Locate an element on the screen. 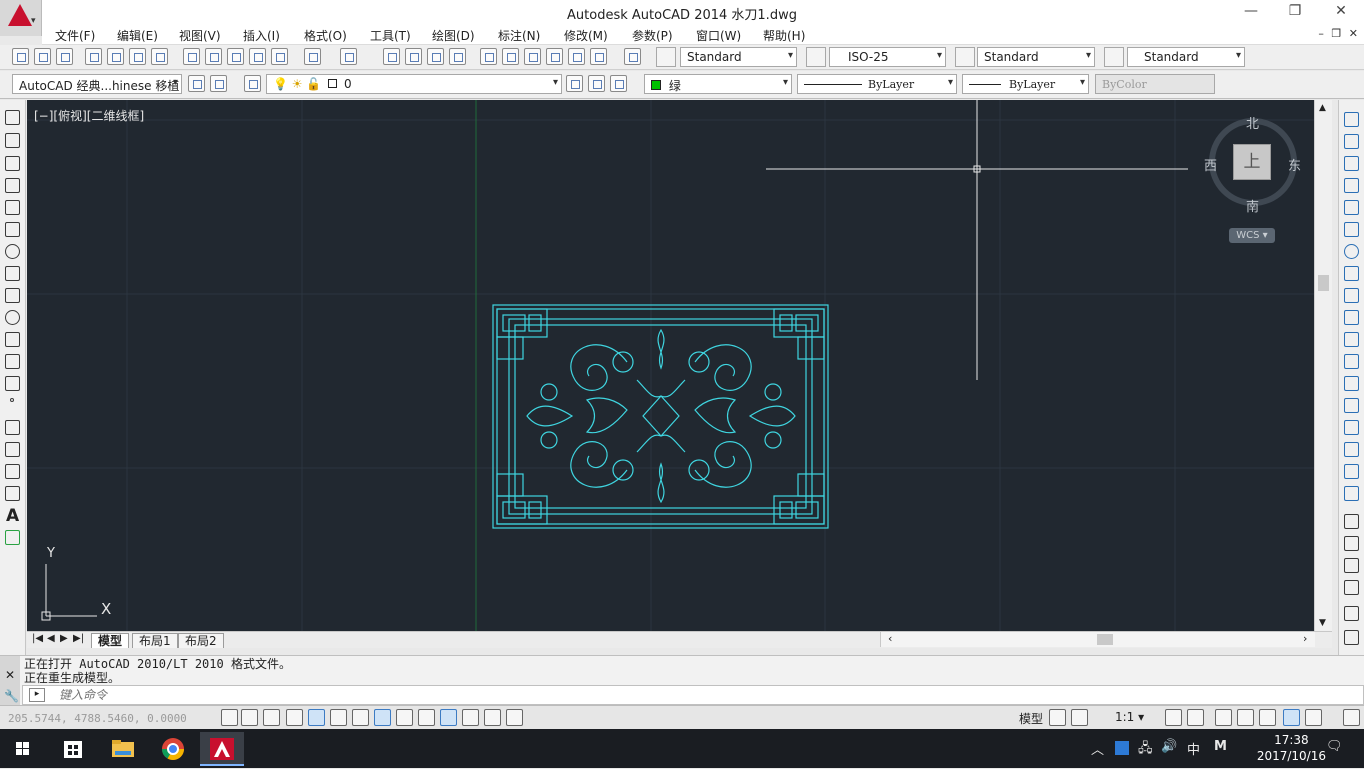 This screenshot has height=769, width=1364. table-icon is located at coordinates (12, 493).